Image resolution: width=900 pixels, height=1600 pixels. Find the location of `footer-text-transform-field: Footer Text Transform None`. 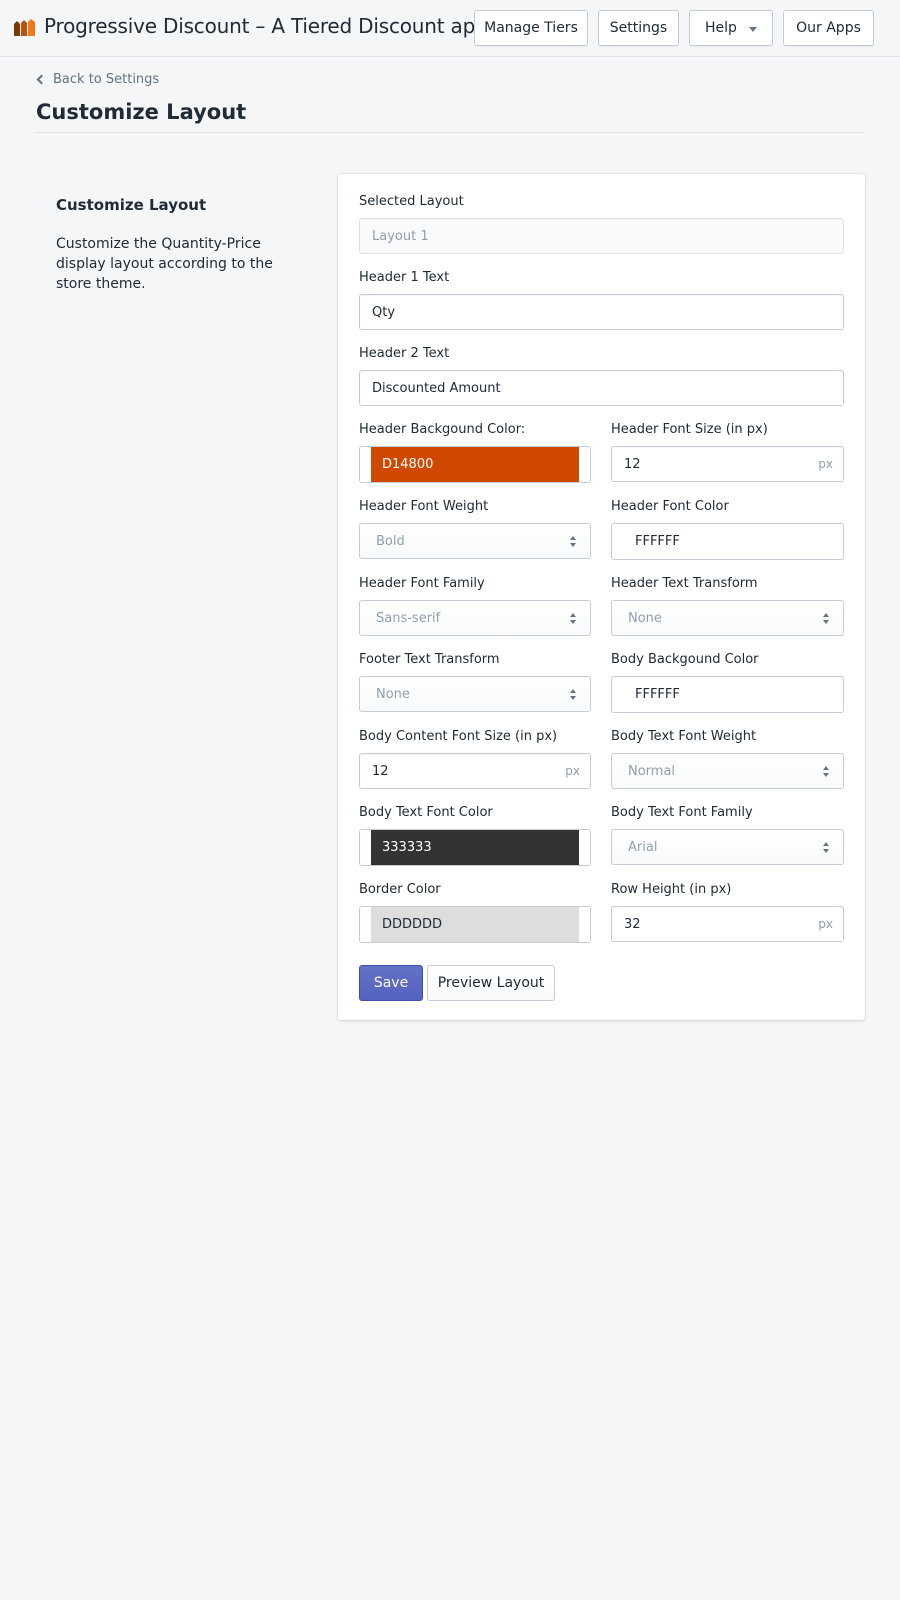

footer-text-transform-field: Footer Text Transform None is located at coordinates (475, 681).